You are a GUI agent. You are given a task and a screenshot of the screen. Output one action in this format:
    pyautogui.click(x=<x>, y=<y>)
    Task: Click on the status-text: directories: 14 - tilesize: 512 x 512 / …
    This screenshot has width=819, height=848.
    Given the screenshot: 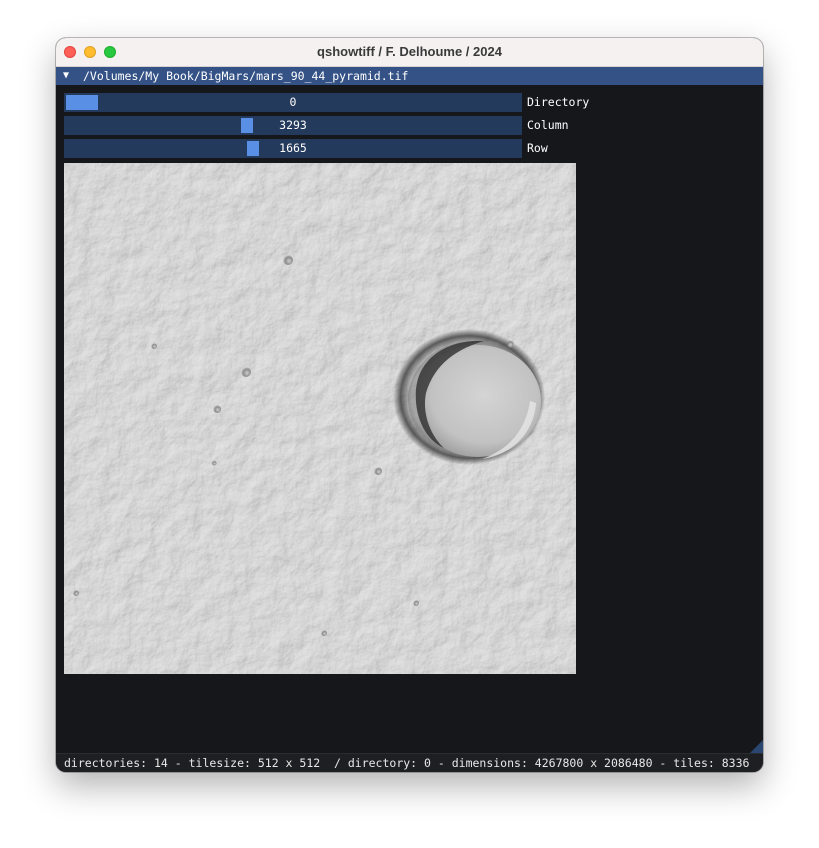 What is the action you would take?
    pyautogui.click(x=407, y=763)
    